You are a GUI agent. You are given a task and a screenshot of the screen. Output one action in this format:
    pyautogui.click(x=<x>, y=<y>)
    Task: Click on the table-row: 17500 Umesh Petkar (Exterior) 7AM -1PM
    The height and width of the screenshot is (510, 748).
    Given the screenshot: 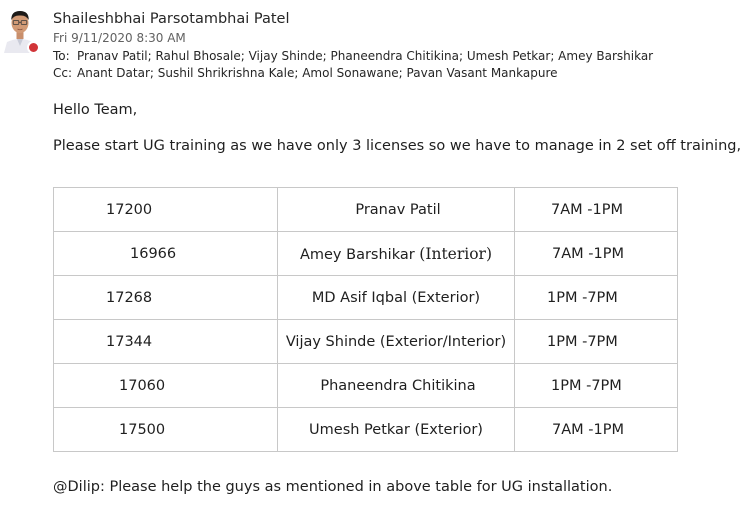 What is the action you would take?
    pyautogui.click(x=365, y=429)
    